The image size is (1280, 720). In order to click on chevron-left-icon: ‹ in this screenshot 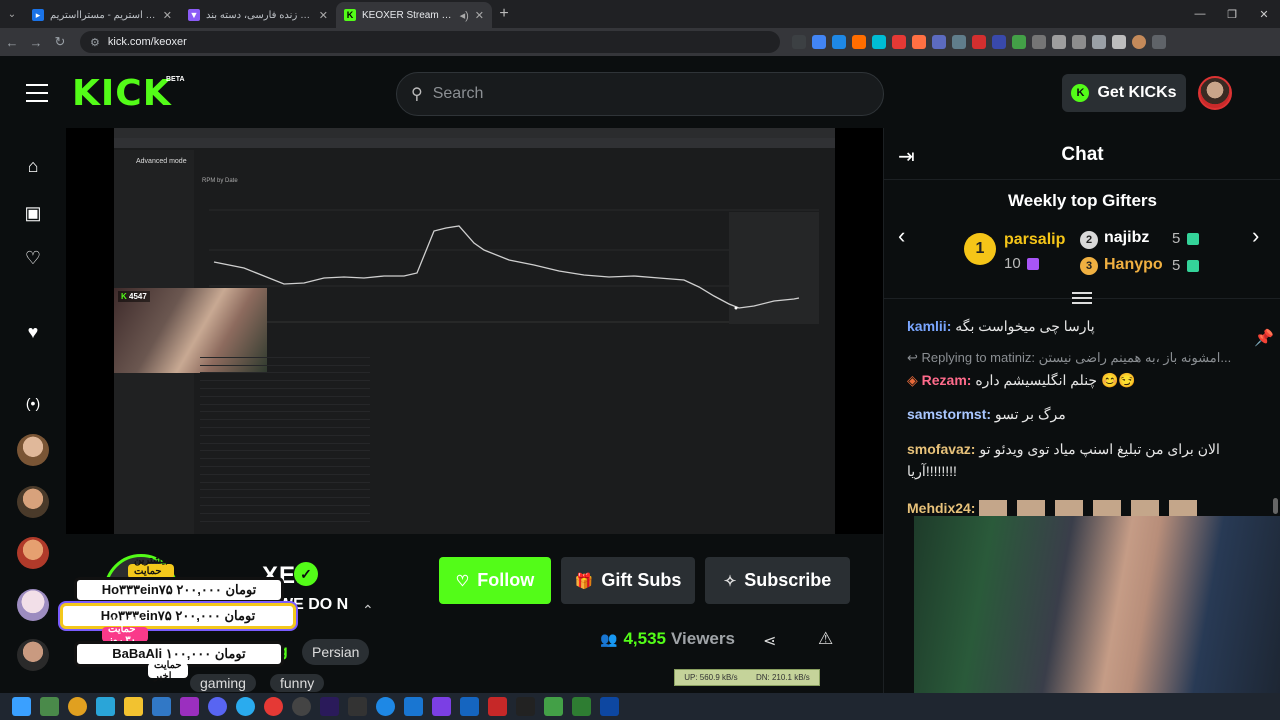, I will do `click(901, 236)`.